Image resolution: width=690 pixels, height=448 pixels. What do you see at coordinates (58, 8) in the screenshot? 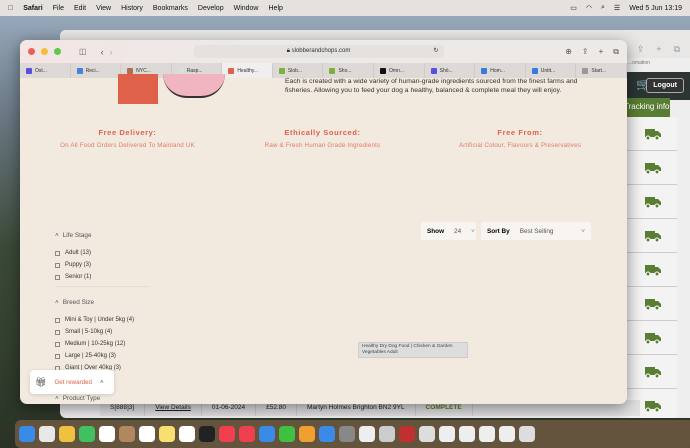
I see `menu-file: File` at bounding box center [58, 8].